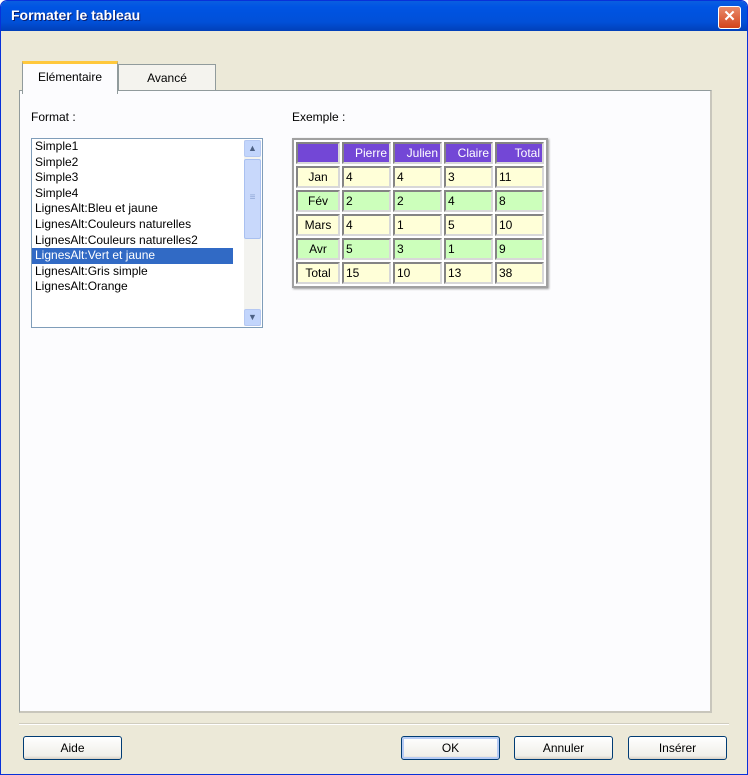 The width and height of the screenshot is (748, 775). Describe the element at coordinates (132, 241) in the screenshot. I see `format-list-item: LignesAlt:Couleurs naturelles2` at that location.